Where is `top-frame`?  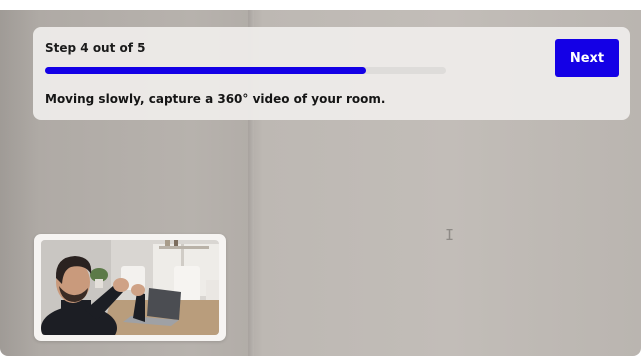 top-frame is located at coordinates (320, 5).